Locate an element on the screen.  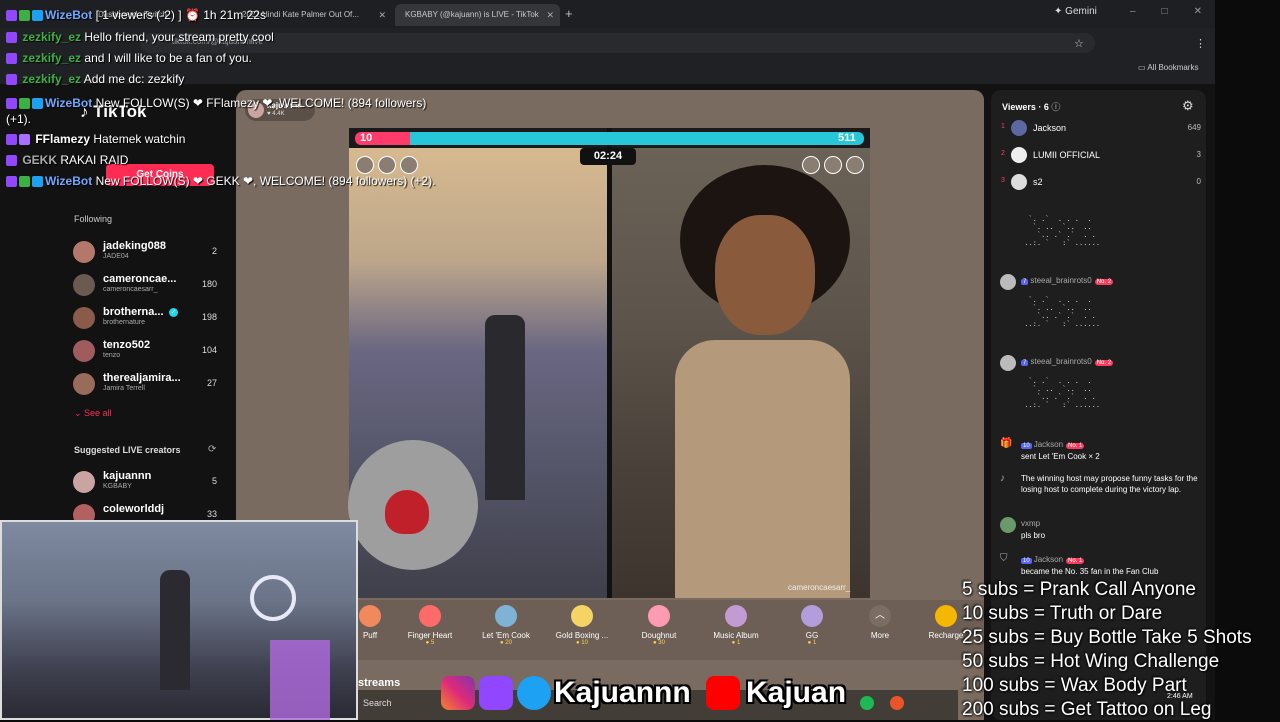
let-em-cook-icon is located at coordinates (506, 616).